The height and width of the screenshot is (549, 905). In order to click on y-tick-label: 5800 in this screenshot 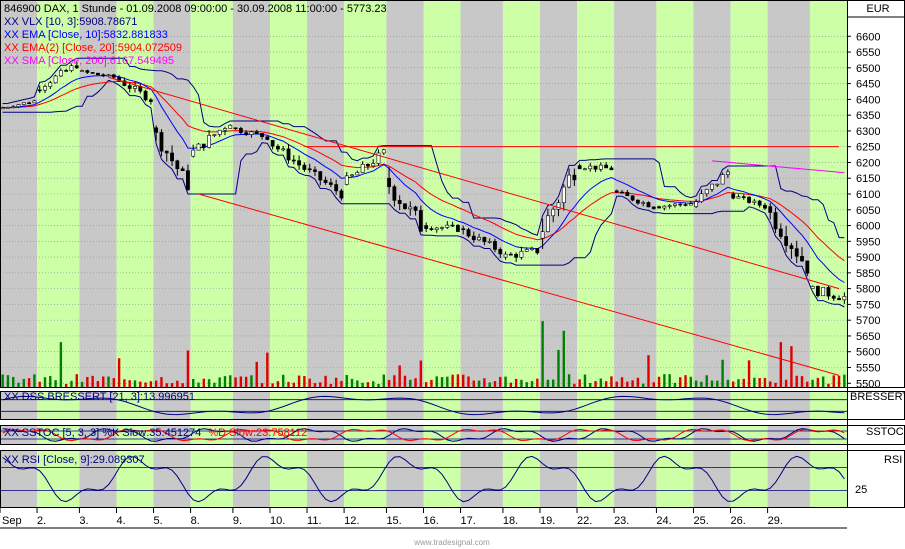, I will do `click(868, 290)`.